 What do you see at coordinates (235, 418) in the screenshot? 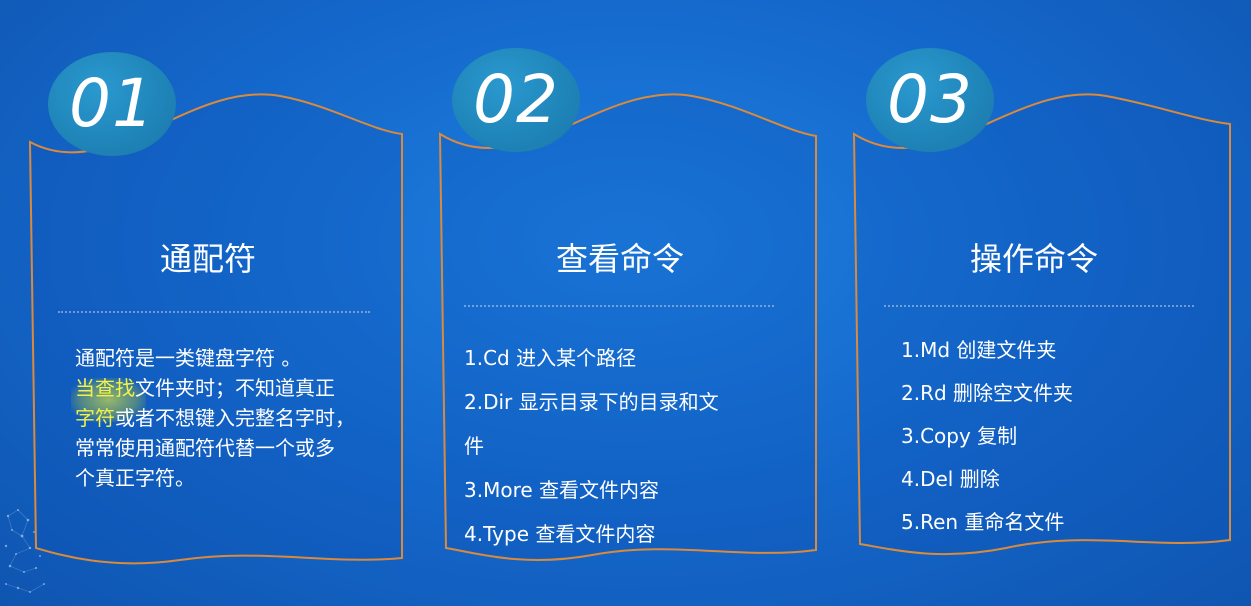
I see `description-text: 或者不想键入完整名字时，` at bounding box center [235, 418].